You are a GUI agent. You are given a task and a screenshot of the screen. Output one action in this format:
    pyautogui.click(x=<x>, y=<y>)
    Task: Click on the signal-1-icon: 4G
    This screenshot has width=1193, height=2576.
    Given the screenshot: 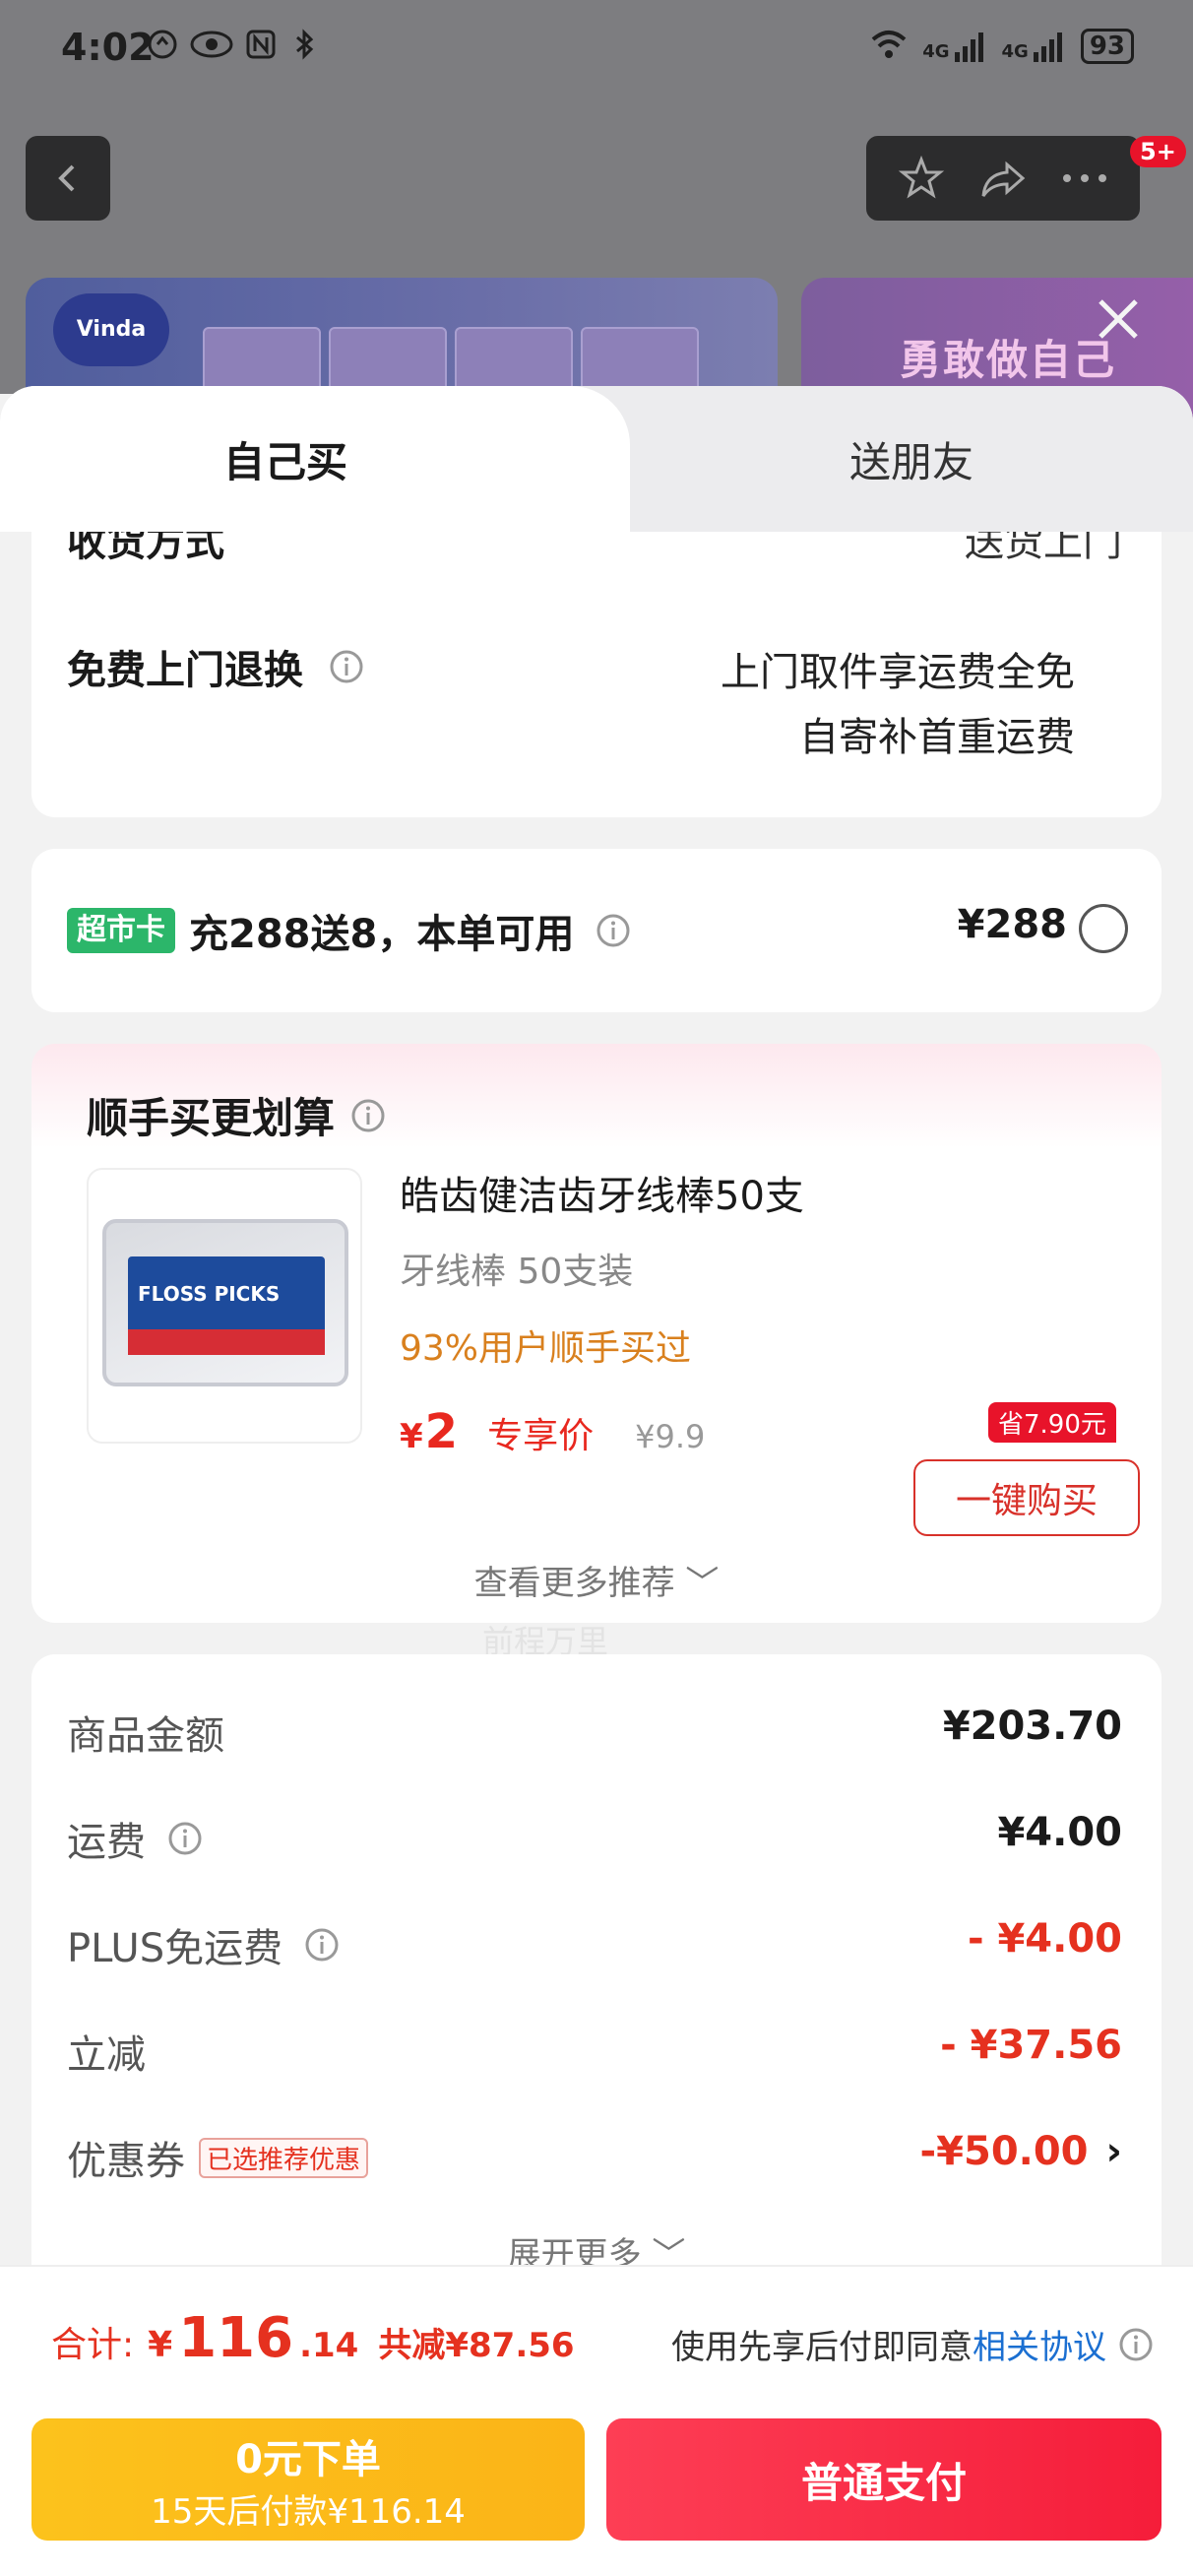 What is the action you would take?
    pyautogui.click(x=954, y=46)
    